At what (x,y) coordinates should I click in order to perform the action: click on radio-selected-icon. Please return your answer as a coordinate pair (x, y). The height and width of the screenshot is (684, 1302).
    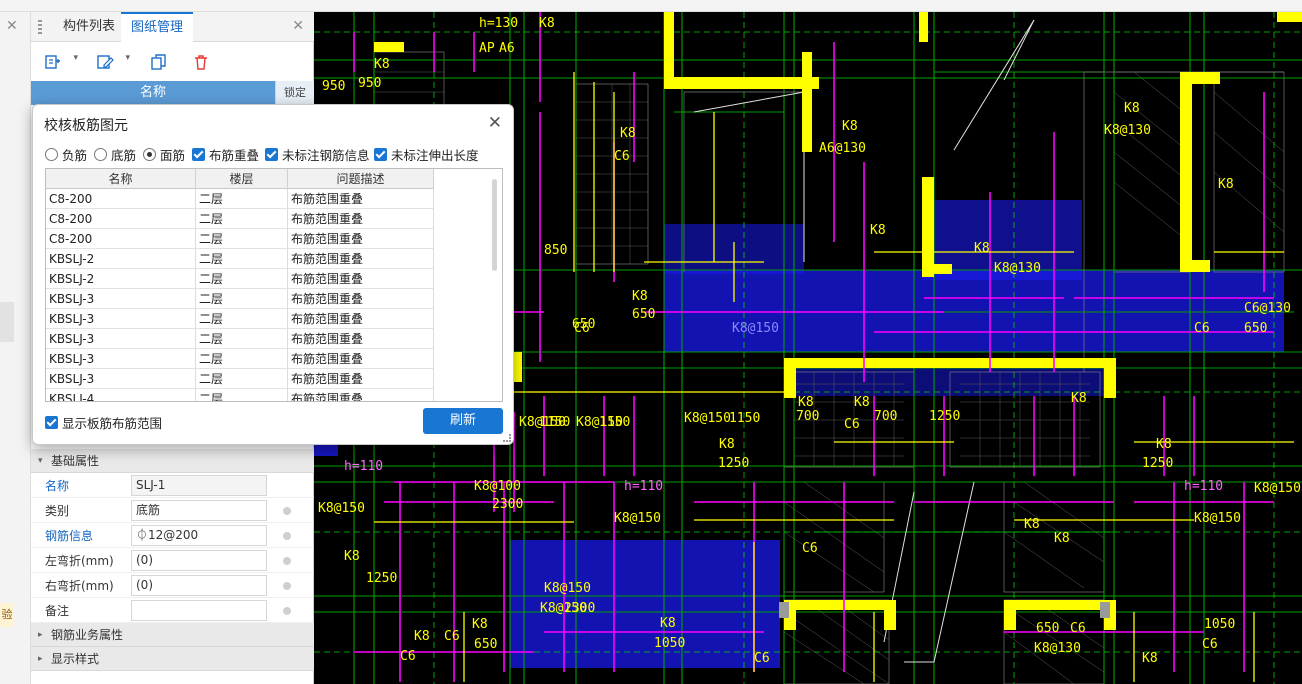
    Looking at the image, I should click on (149, 154).